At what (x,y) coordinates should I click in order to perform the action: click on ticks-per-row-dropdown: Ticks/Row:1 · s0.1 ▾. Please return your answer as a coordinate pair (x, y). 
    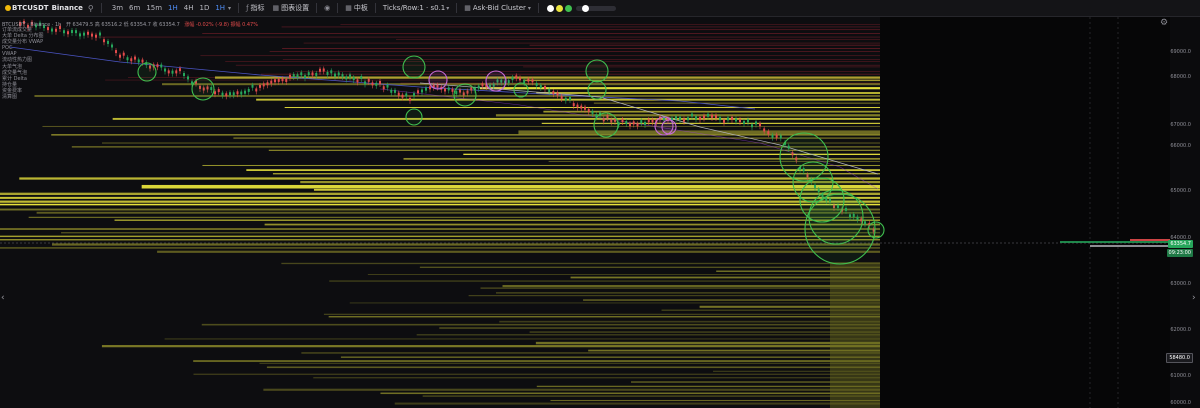
    Looking at the image, I should click on (416, 8).